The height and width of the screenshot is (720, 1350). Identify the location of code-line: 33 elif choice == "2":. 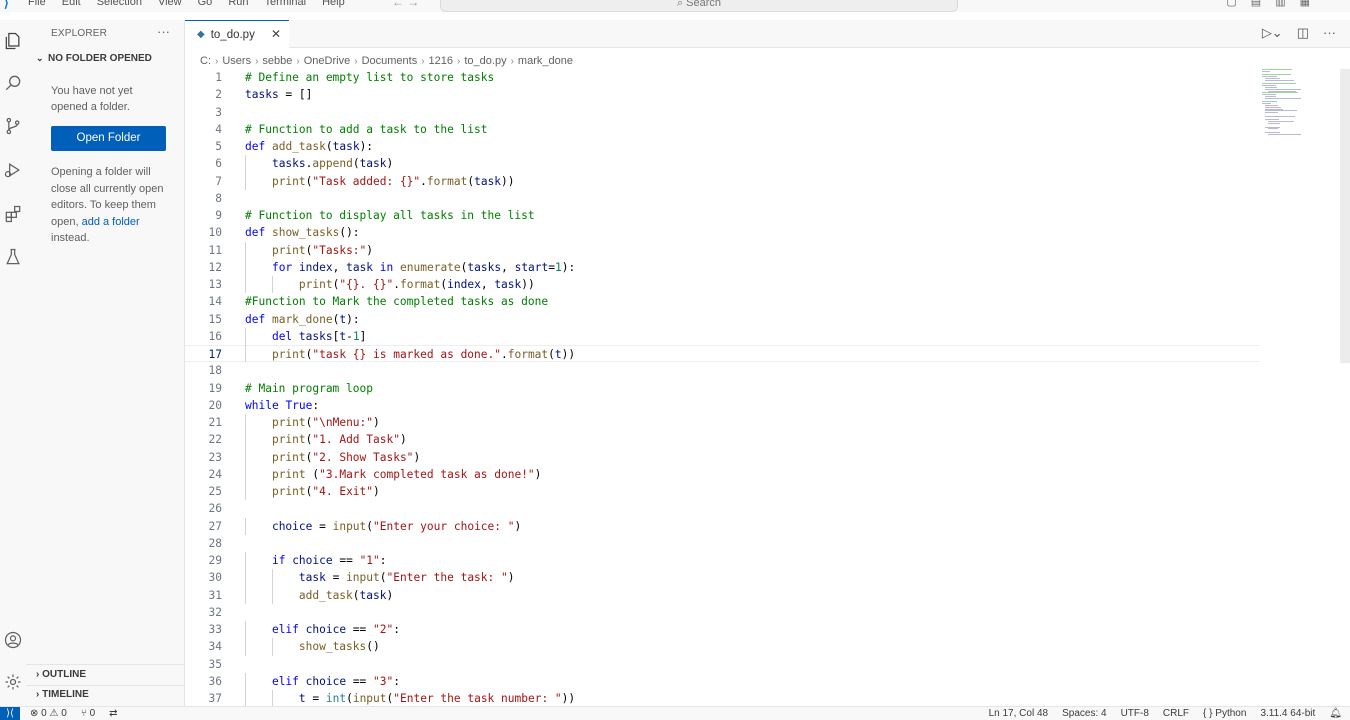
(722, 629).